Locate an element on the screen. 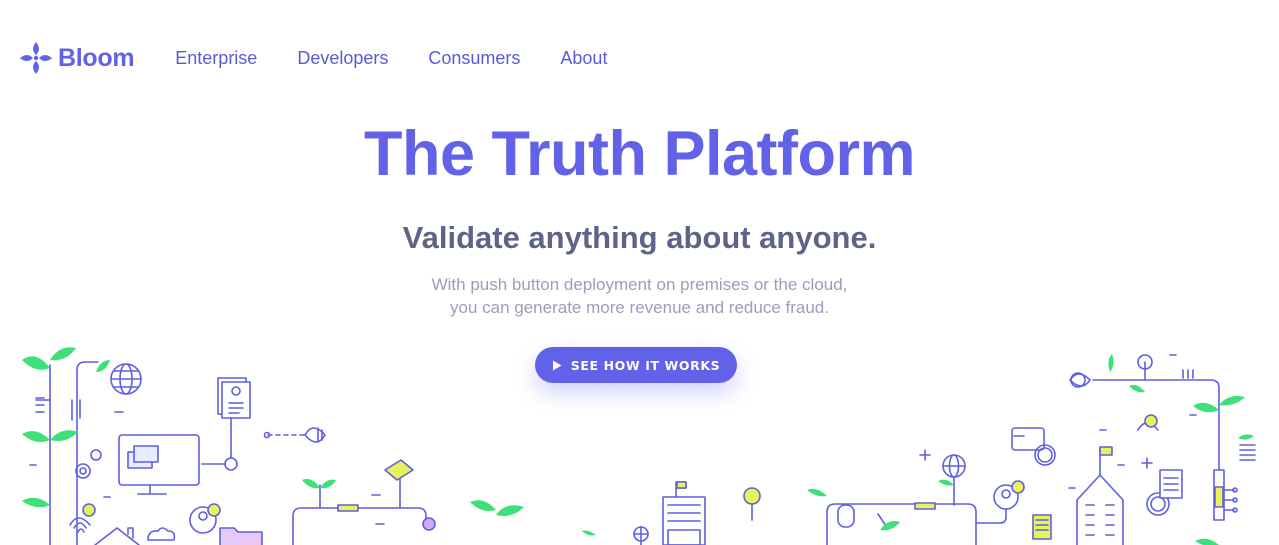  lightbulb-icon is located at coordinates (752, 504).